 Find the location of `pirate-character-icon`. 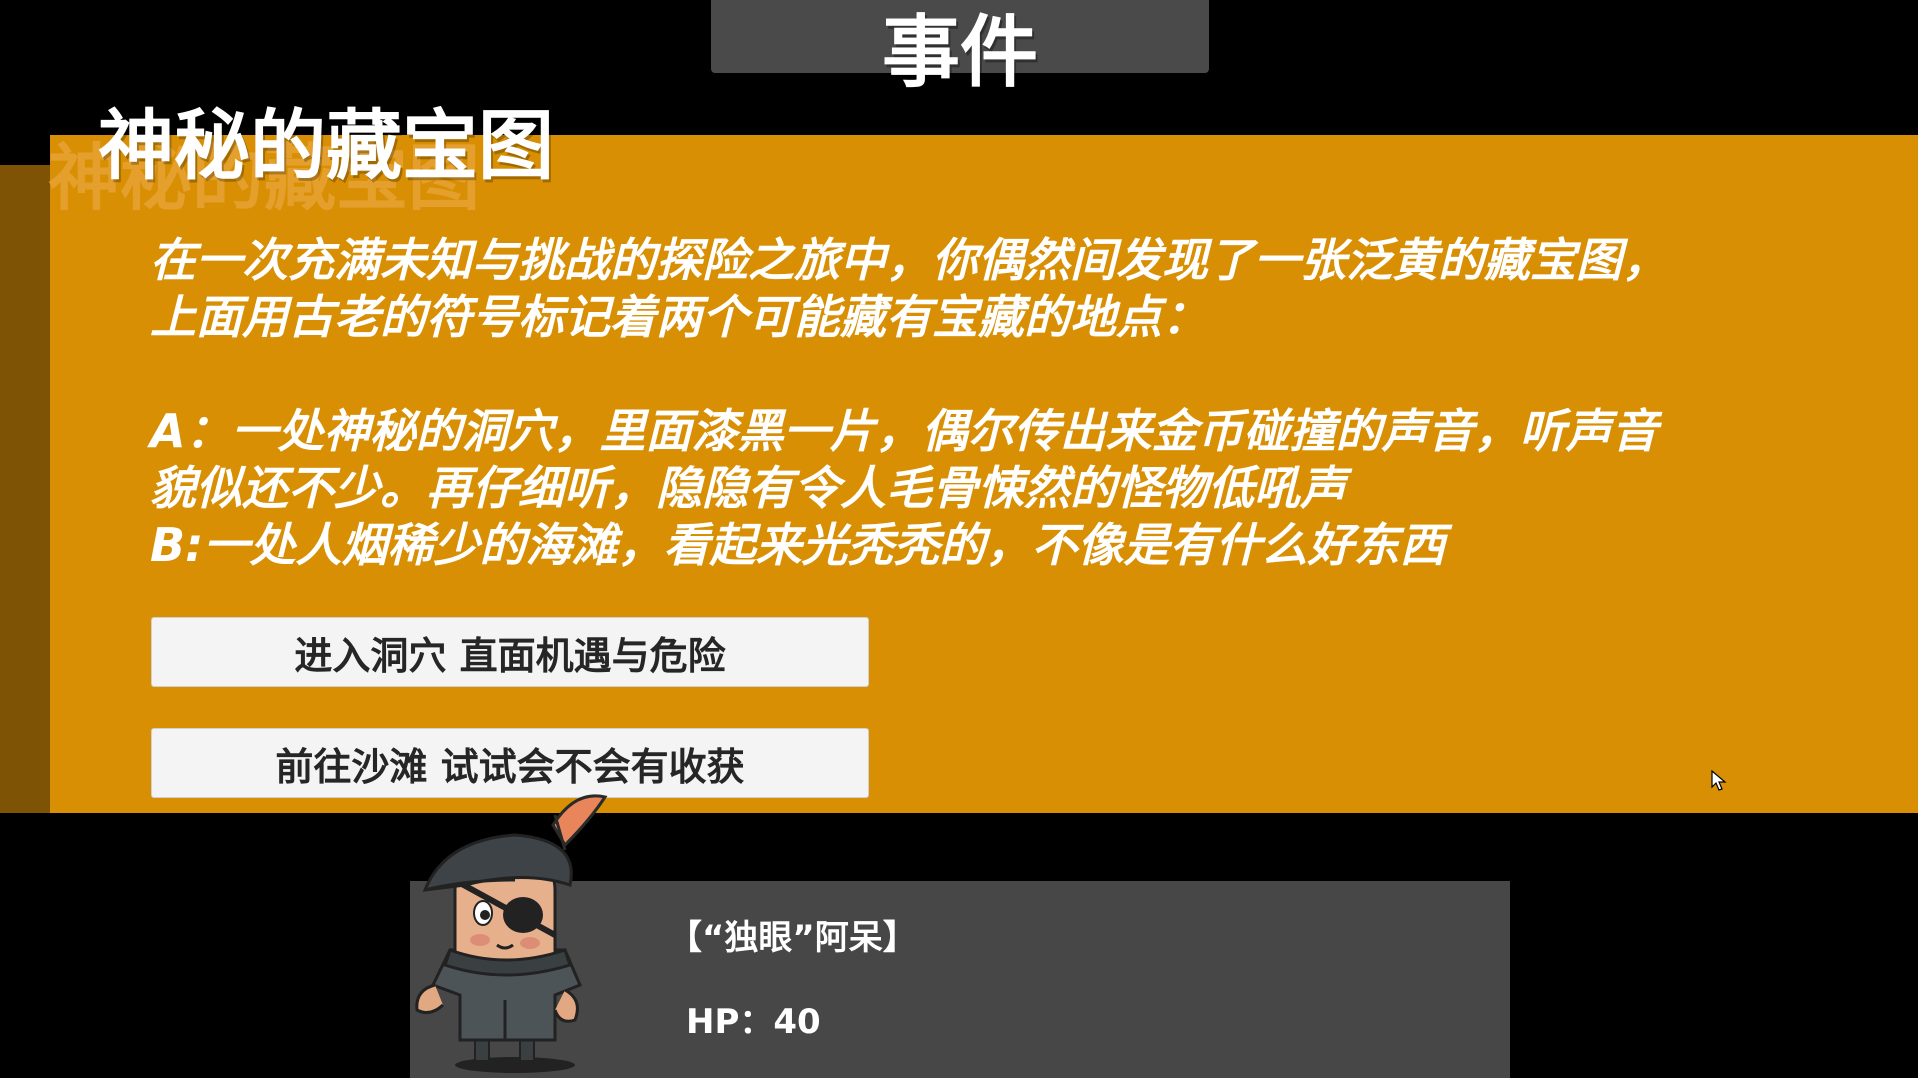

pirate-character-icon is located at coordinates (511, 933).